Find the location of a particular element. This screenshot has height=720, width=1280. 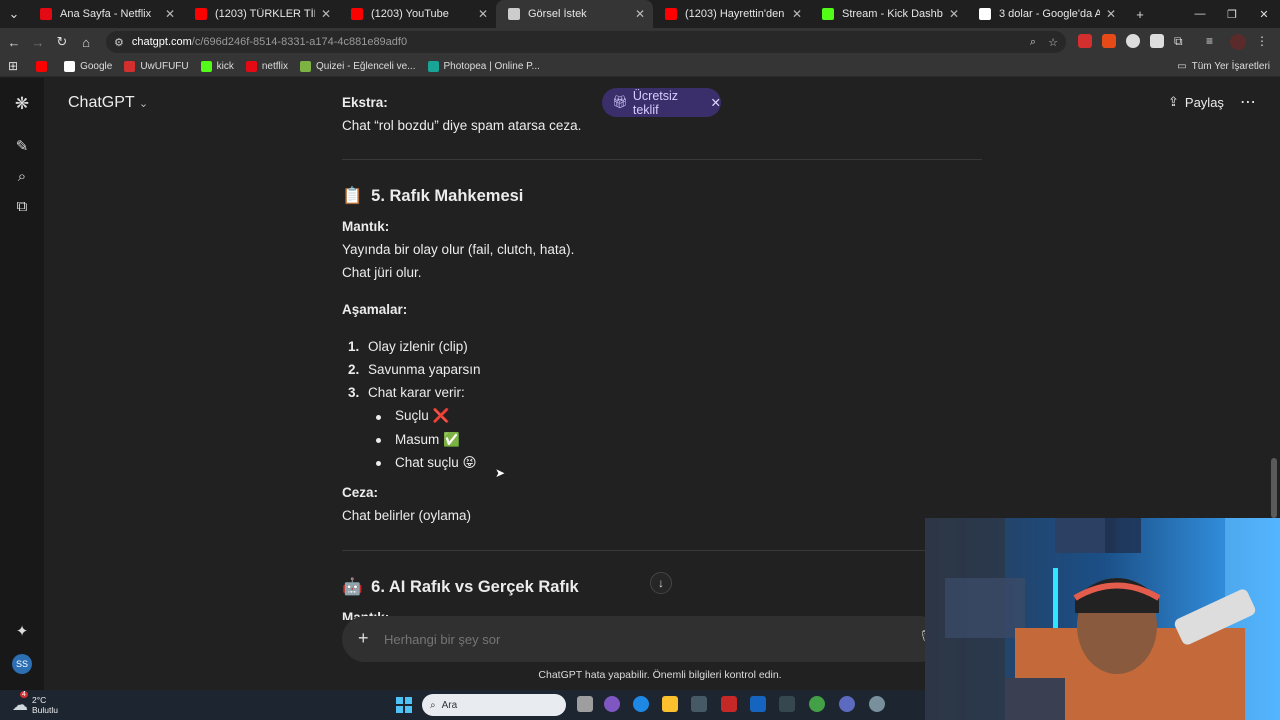

step-item: Chat karar verir: is located at coordinates (416, 392).